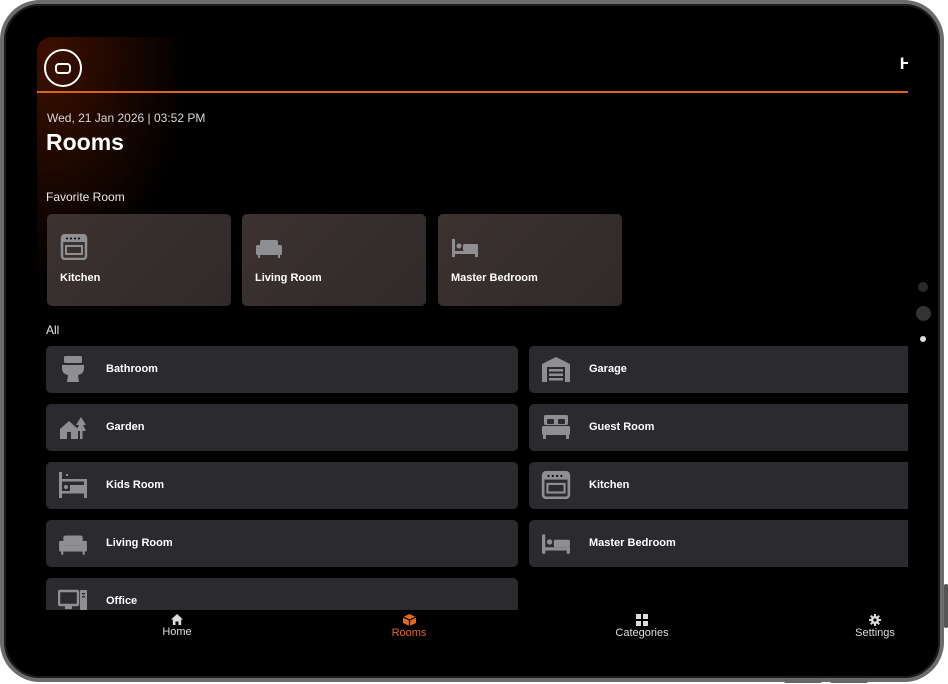 The height and width of the screenshot is (684, 948). I want to click on room-name: Master Bedroom, so click(632, 543).